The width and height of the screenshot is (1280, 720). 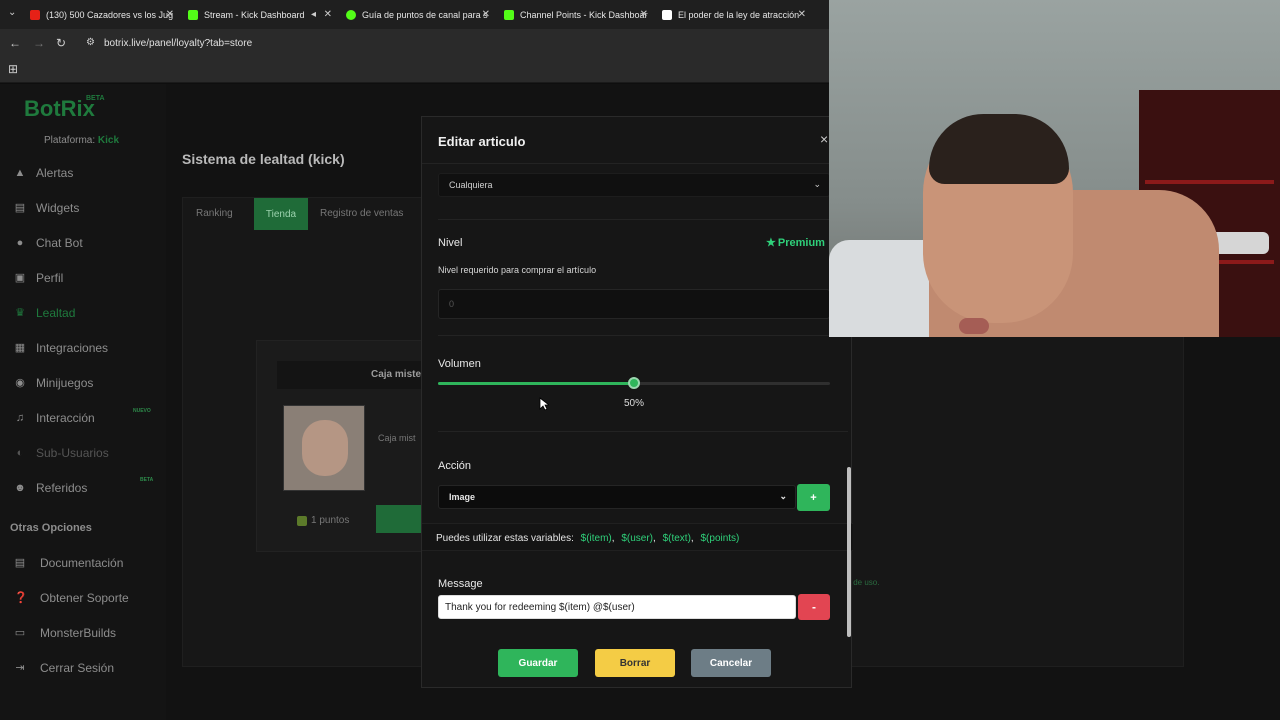 I want to click on tiktok-icon, so click(x=667, y=14).